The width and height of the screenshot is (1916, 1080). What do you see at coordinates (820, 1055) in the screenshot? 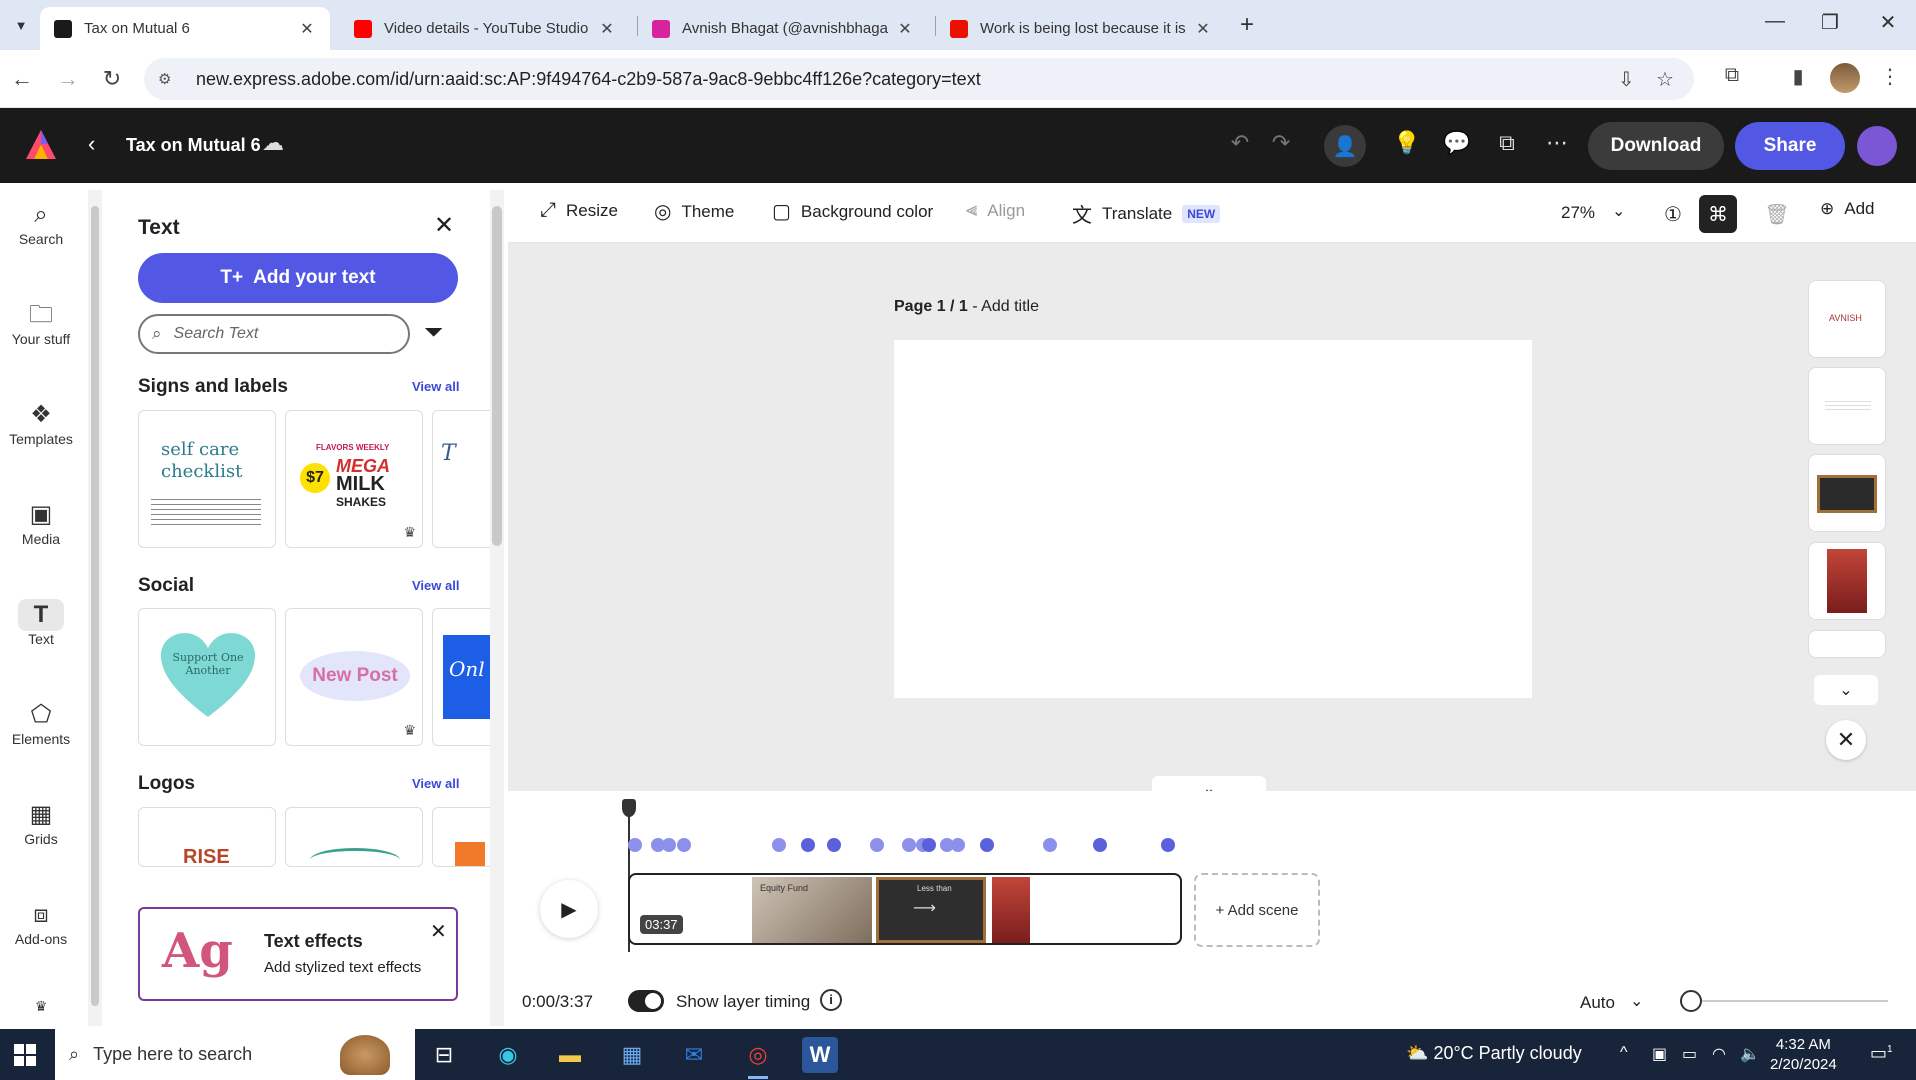
I see `word-icon: W` at bounding box center [820, 1055].